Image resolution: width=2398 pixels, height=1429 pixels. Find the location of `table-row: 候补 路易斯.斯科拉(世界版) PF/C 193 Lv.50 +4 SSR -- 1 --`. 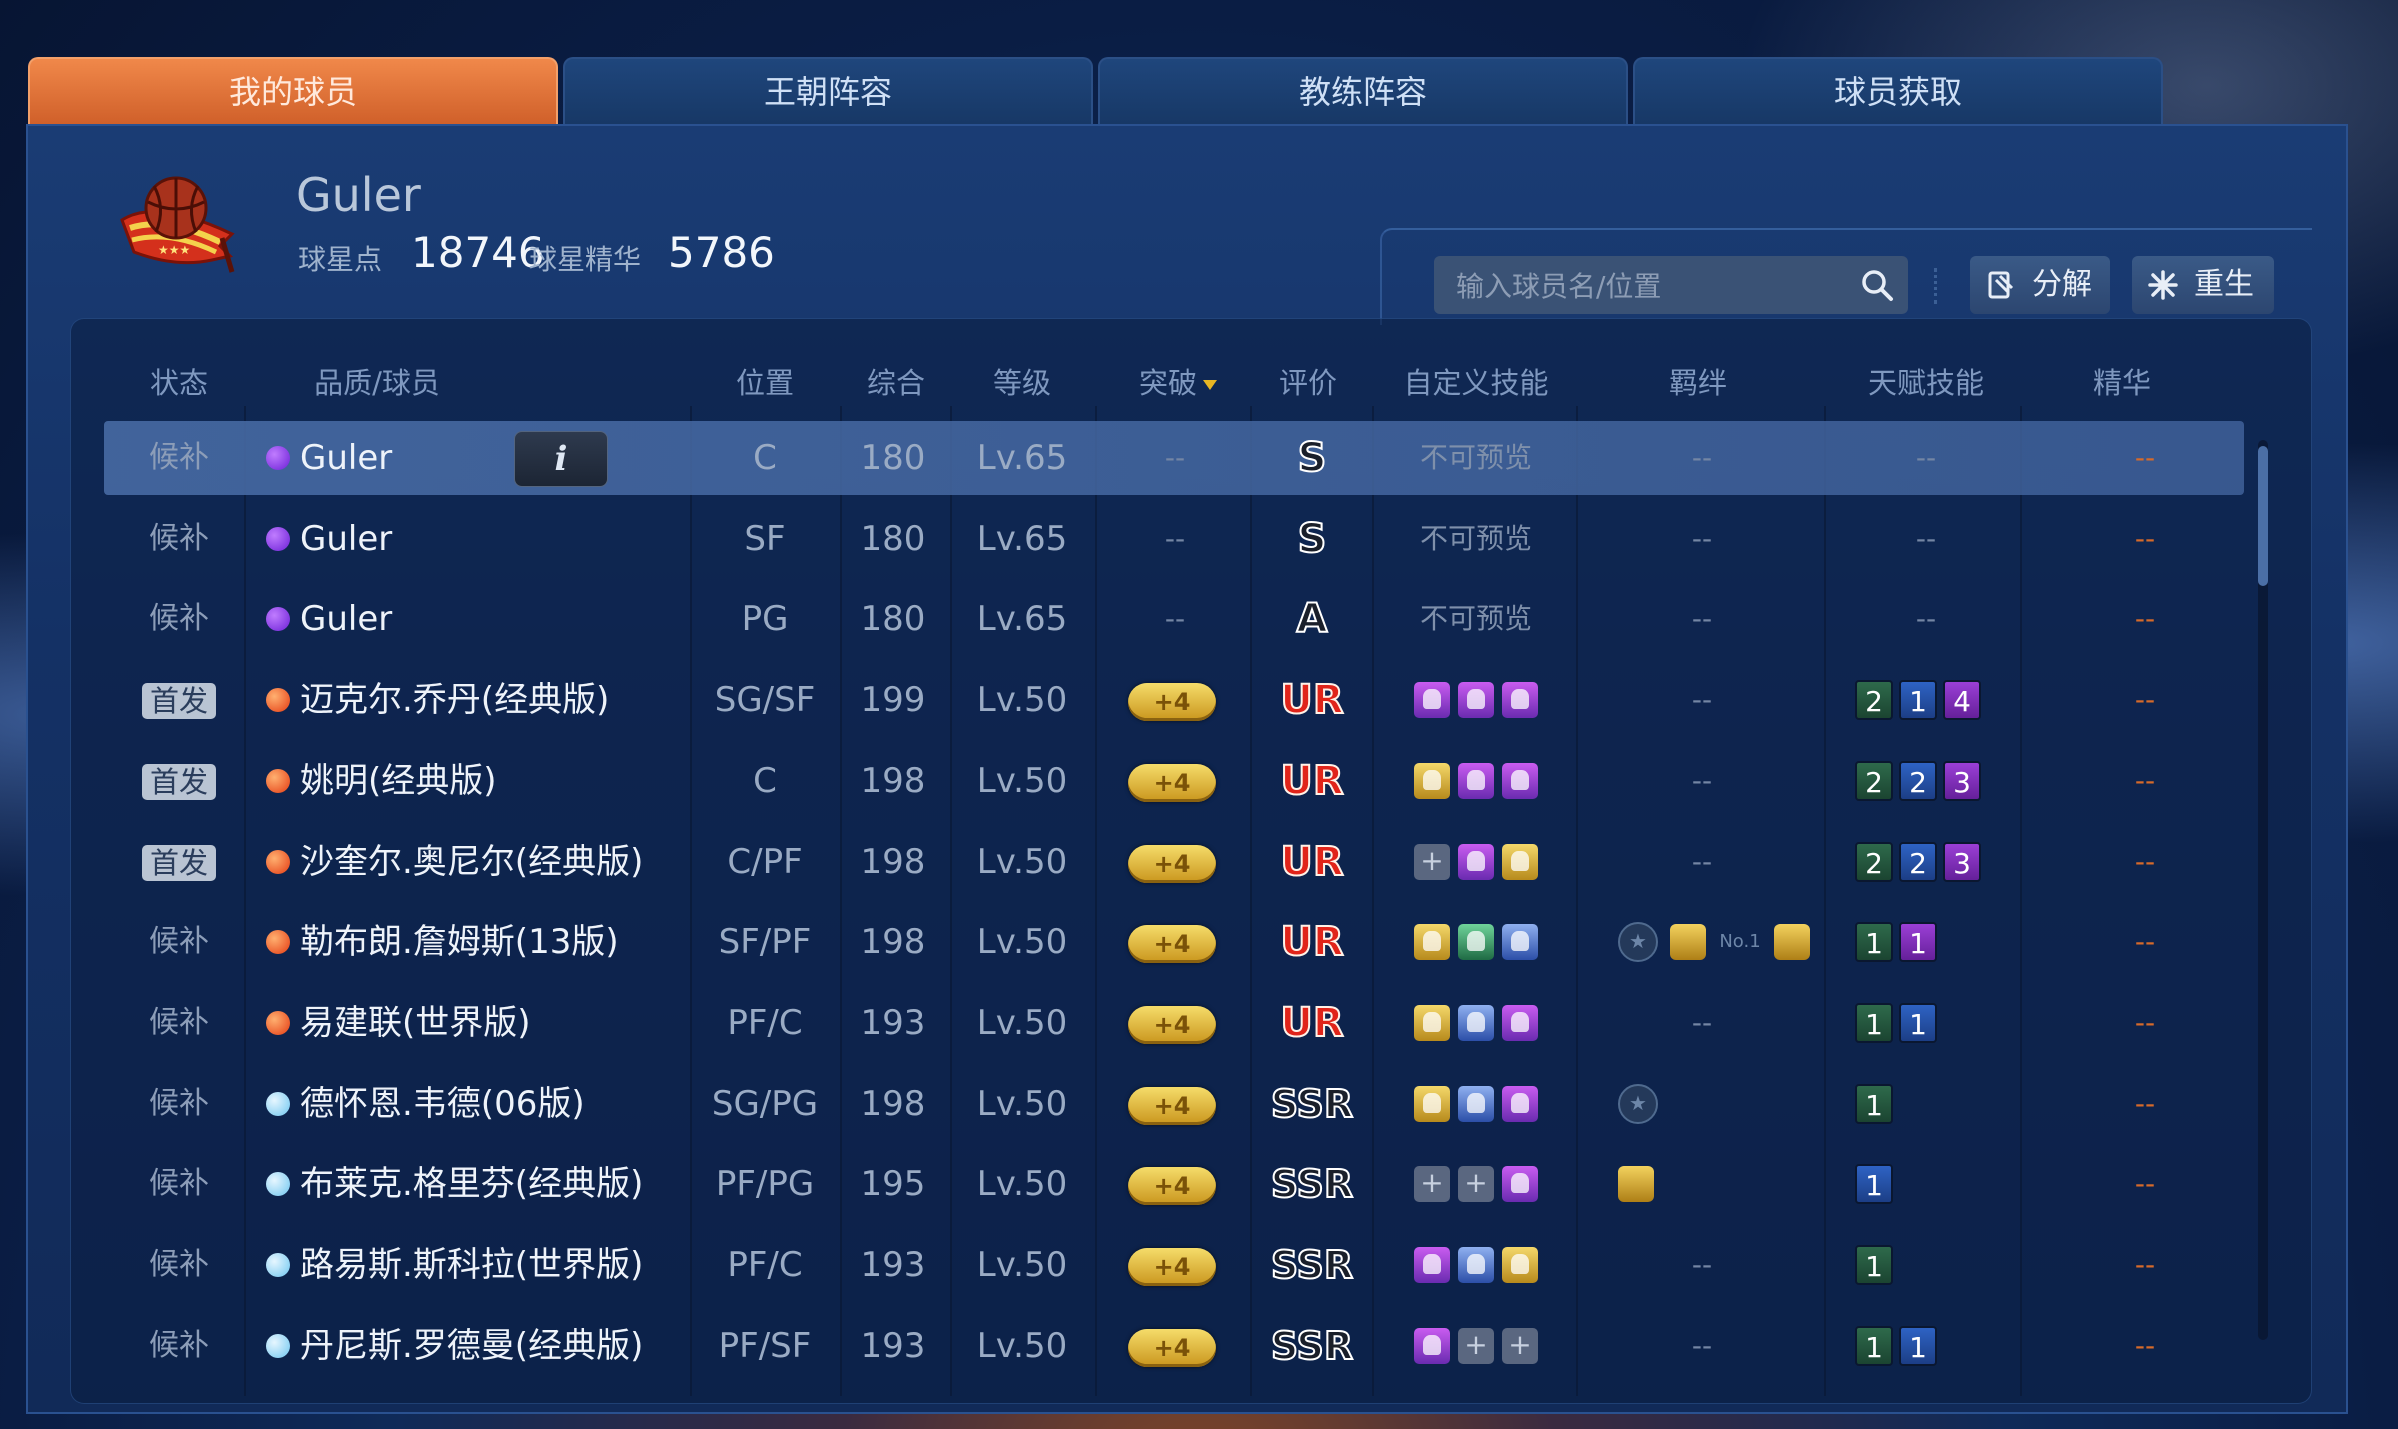

table-row: 候补 路易斯.斯科拉(世界版) PF/C 193 Lv.50 +4 SSR -- 1 -- is located at coordinates (1174, 1265).